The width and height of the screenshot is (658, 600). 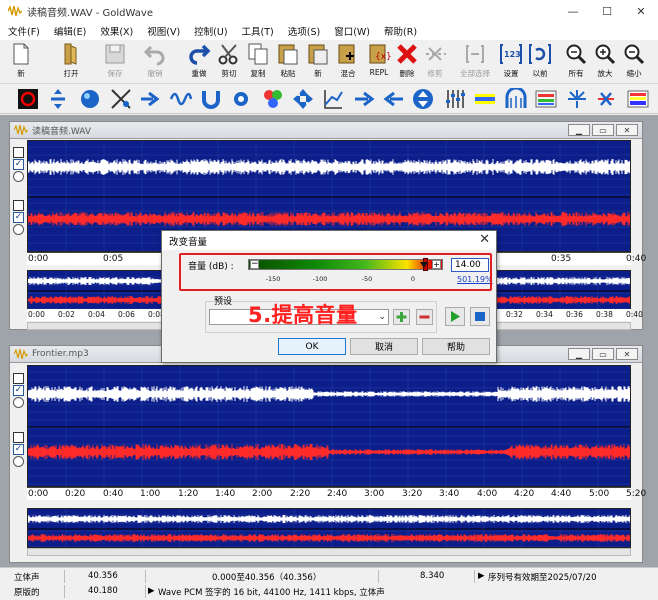 I want to click on select-all-icon, so click(x=475, y=54).